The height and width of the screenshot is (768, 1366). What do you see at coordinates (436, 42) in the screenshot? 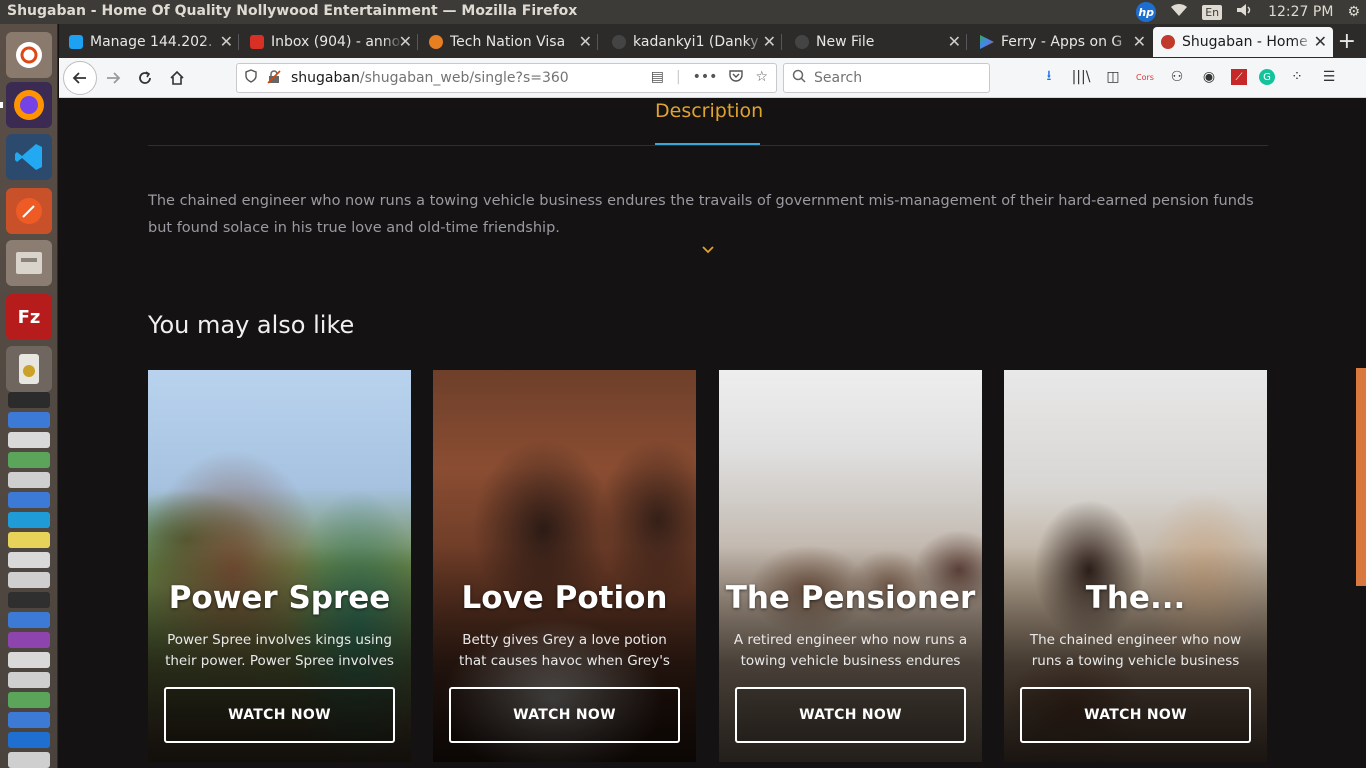
I see `tech-nation-favicon-icon` at bounding box center [436, 42].